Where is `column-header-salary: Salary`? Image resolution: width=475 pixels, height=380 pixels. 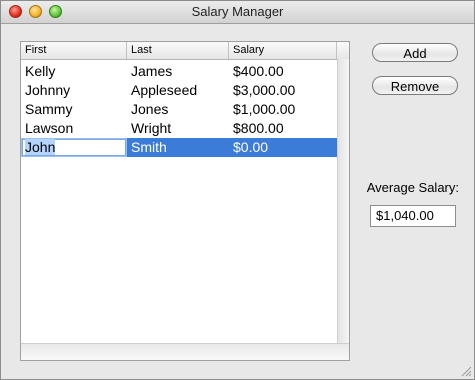
column-header-salary: Salary is located at coordinates (283, 50).